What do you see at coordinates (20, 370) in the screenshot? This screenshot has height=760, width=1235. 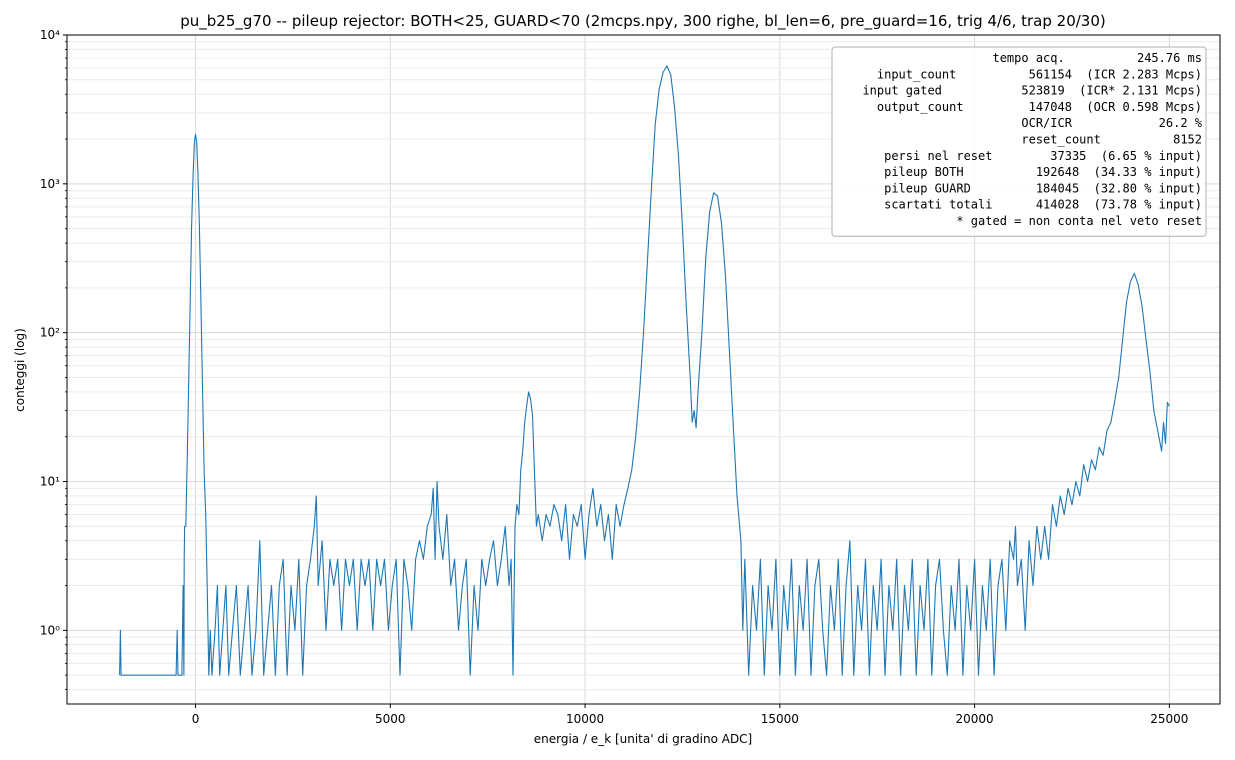 I see `y-axis-title: conteggi (log)` at bounding box center [20, 370].